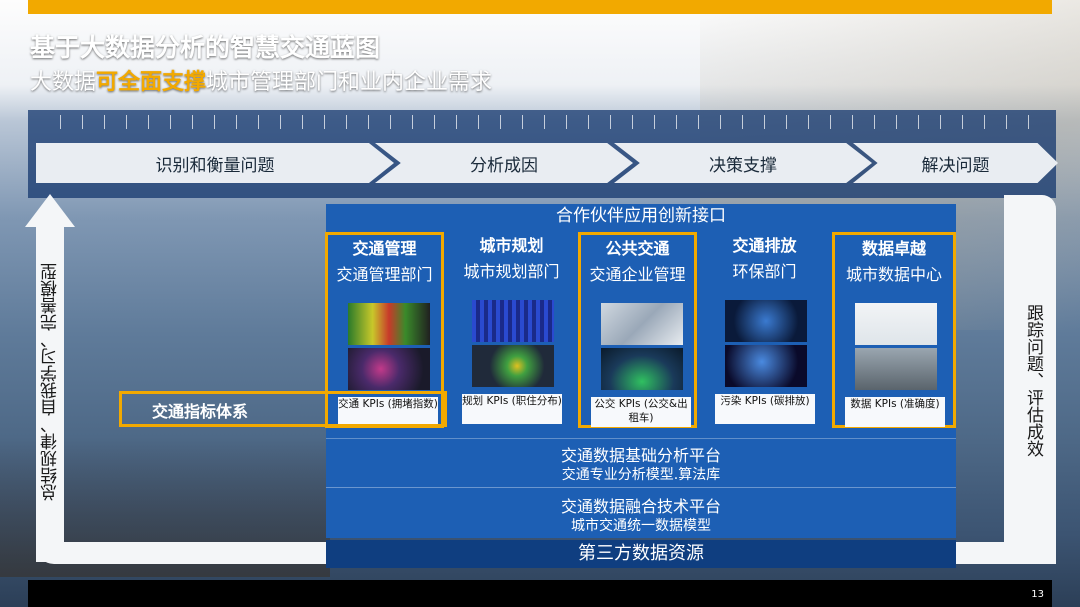 The height and width of the screenshot is (607, 1080). I want to click on subtitle-highlight: 可全面支撑, so click(151, 82).